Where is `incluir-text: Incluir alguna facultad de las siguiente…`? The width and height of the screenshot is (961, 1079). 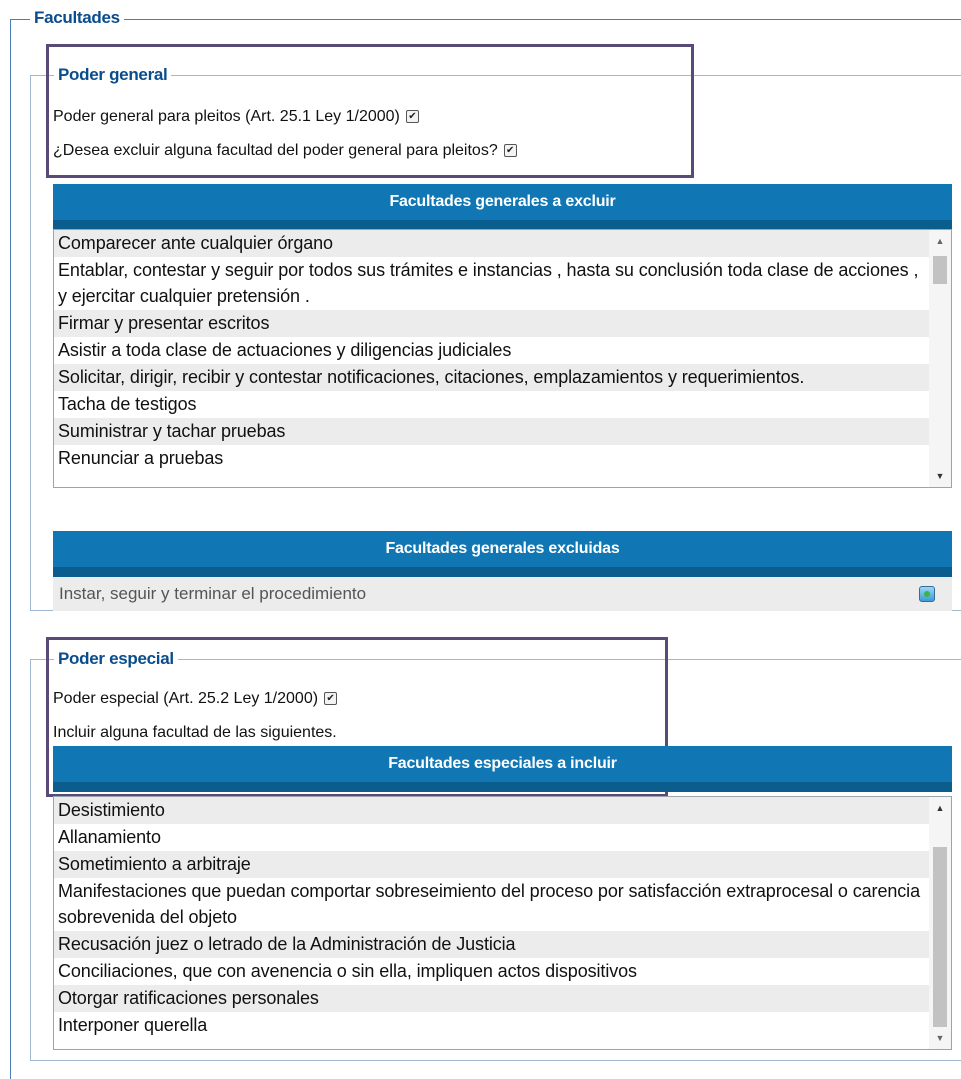
incluir-text: Incluir alguna facultad de las siguiente… is located at coordinates (195, 732).